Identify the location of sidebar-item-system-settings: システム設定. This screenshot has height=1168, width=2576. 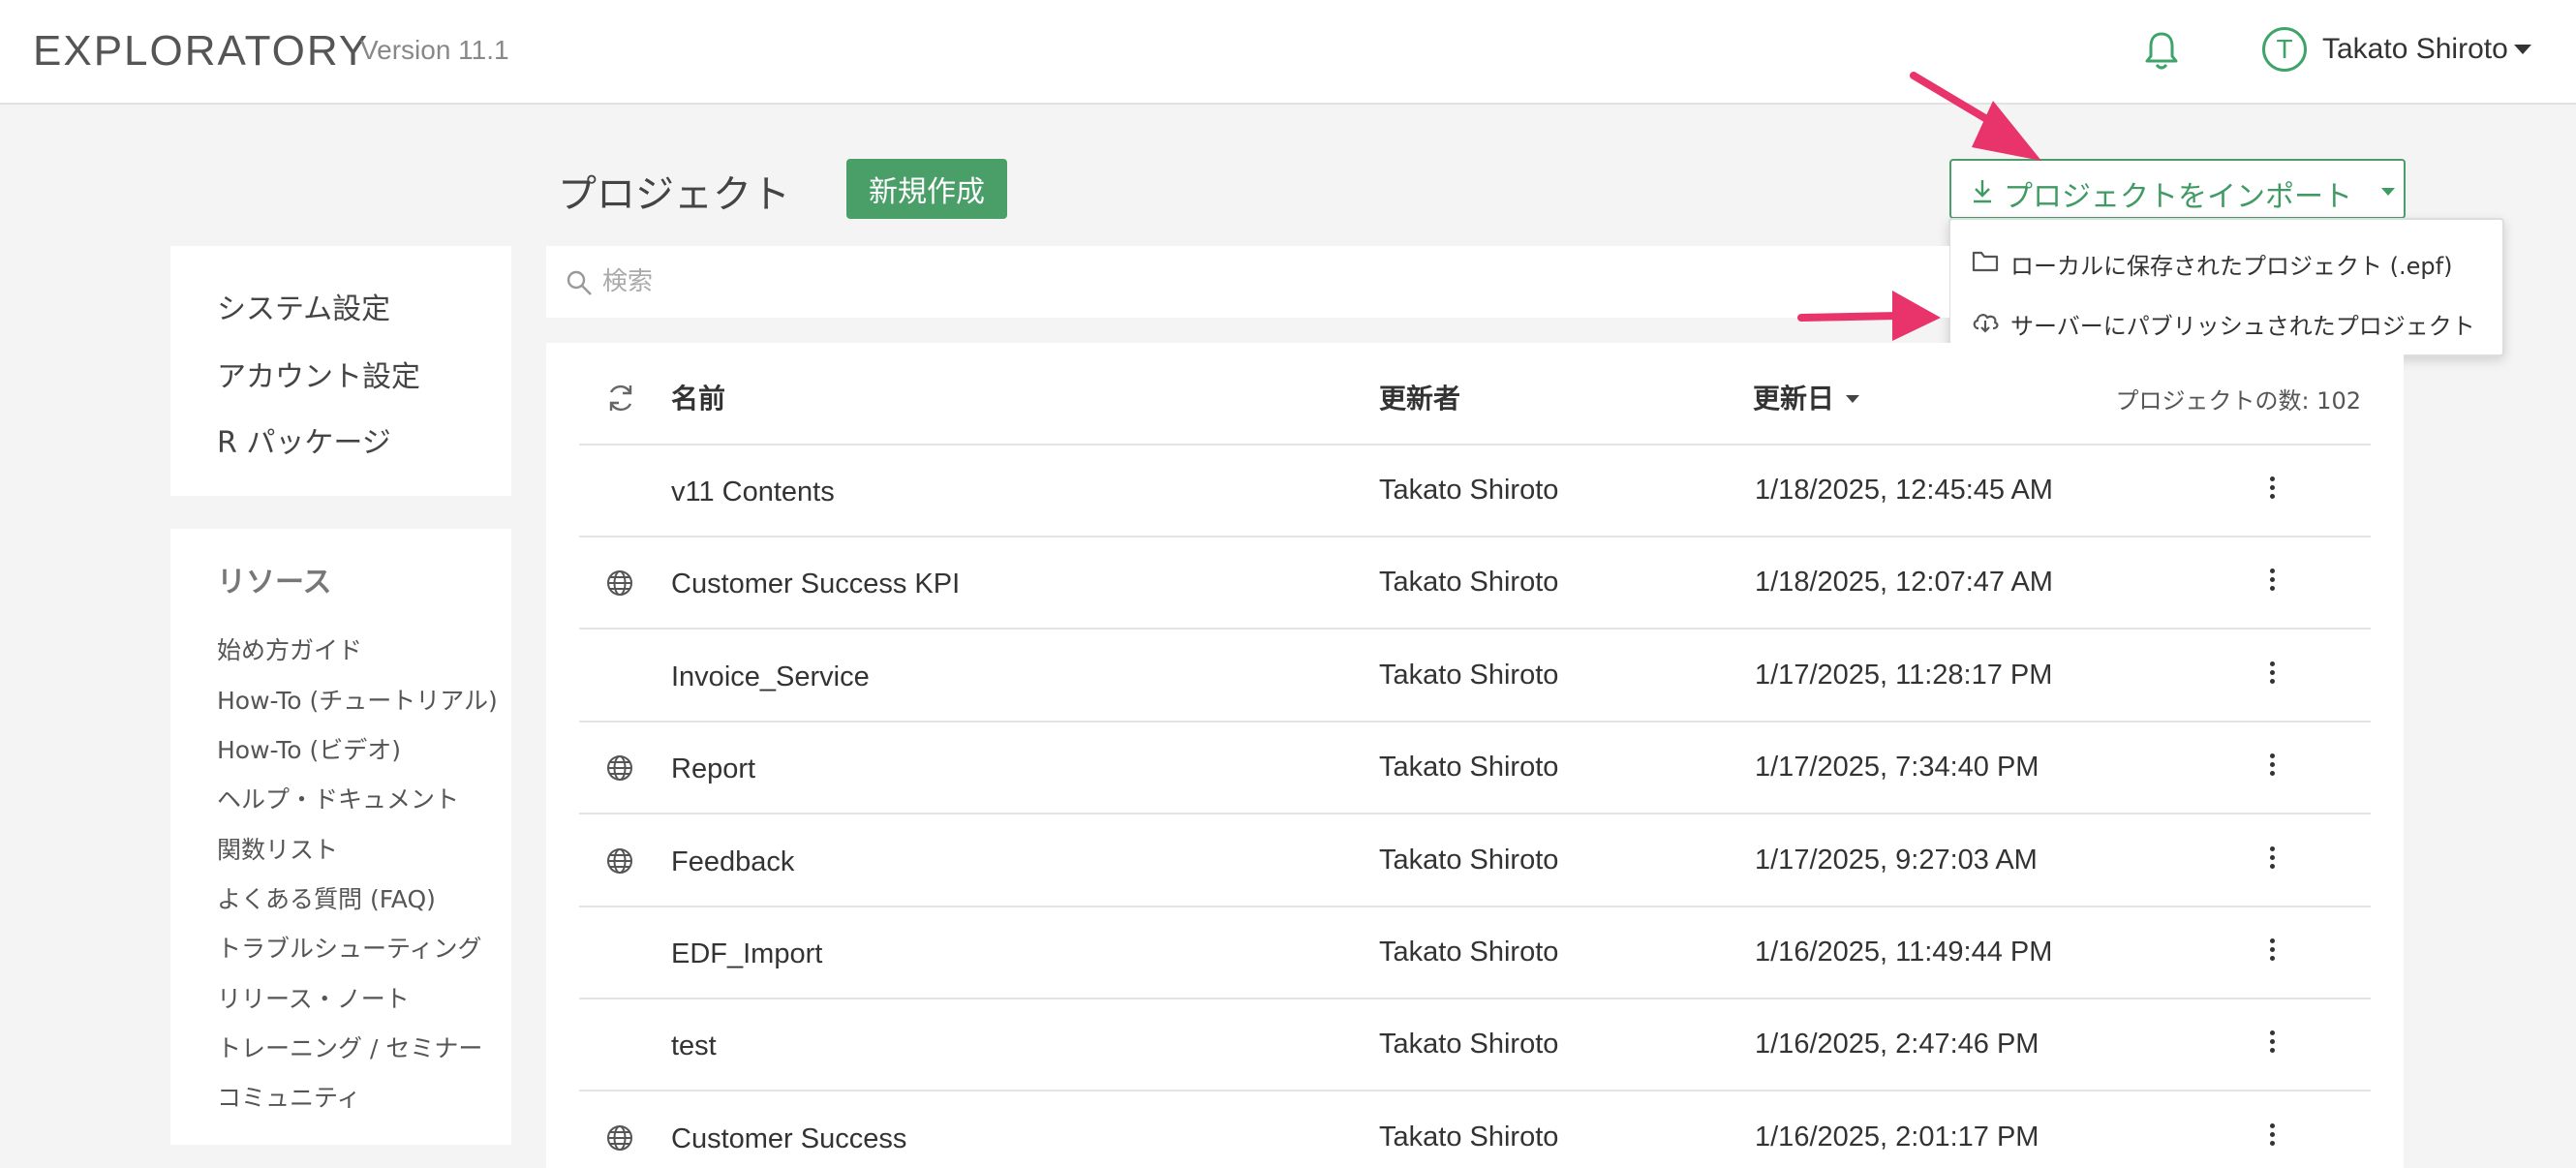
(303, 306).